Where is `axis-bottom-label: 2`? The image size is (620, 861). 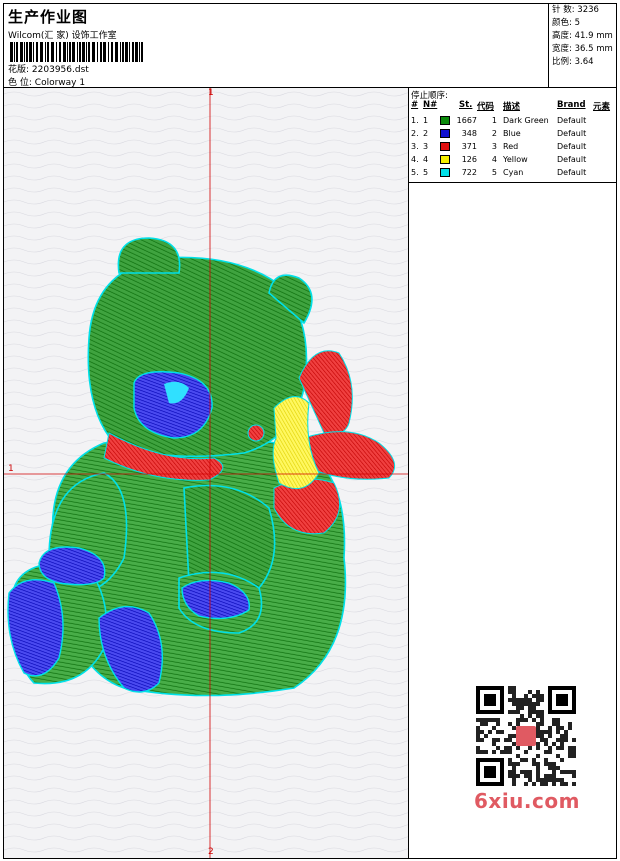
axis-bottom-label: 2 is located at coordinates (211, 852).